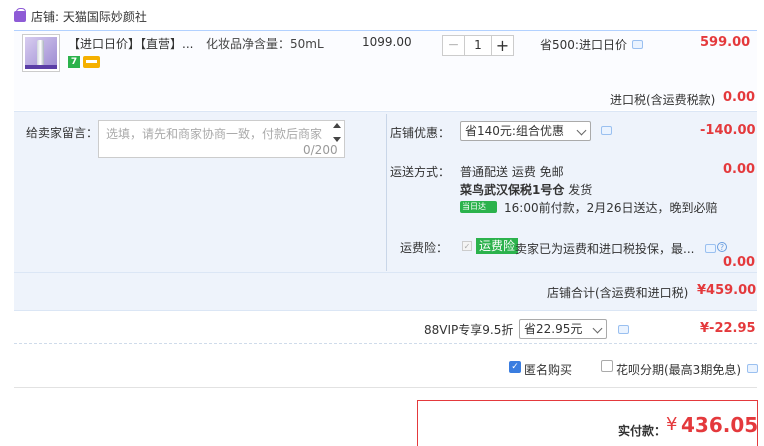 Image resolution: width=764 pixels, height=446 pixels. Describe the element at coordinates (672, 424) in the screenshot. I see `payment-currency: ¥` at that location.